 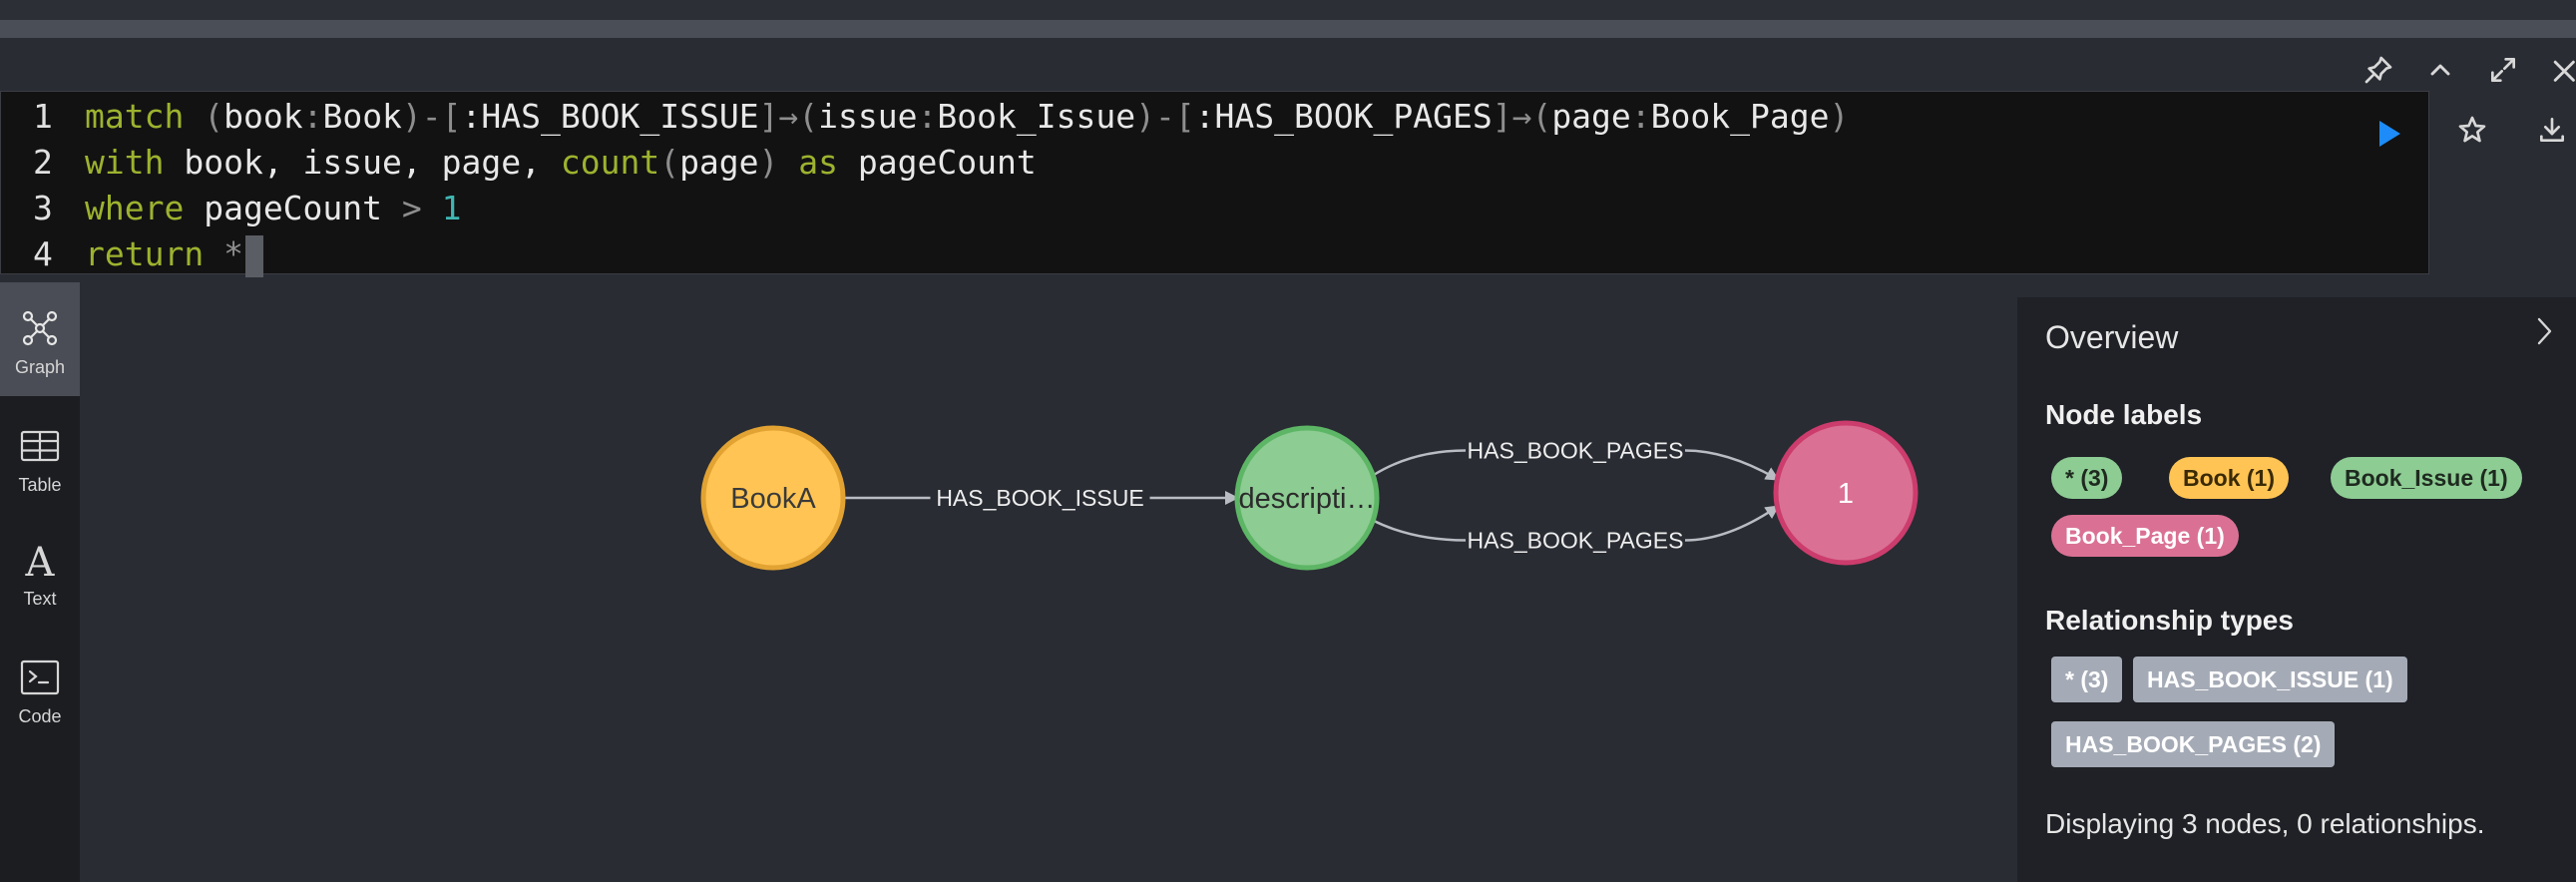 What do you see at coordinates (362, 162) in the screenshot?
I see `code-token: book, issue, page,` at bounding box center [362, 162].